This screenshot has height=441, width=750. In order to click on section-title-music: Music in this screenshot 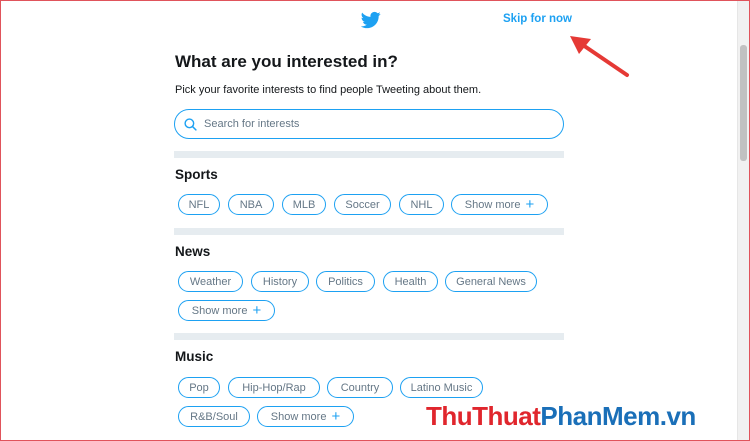, I will do `click(194, 356)`.